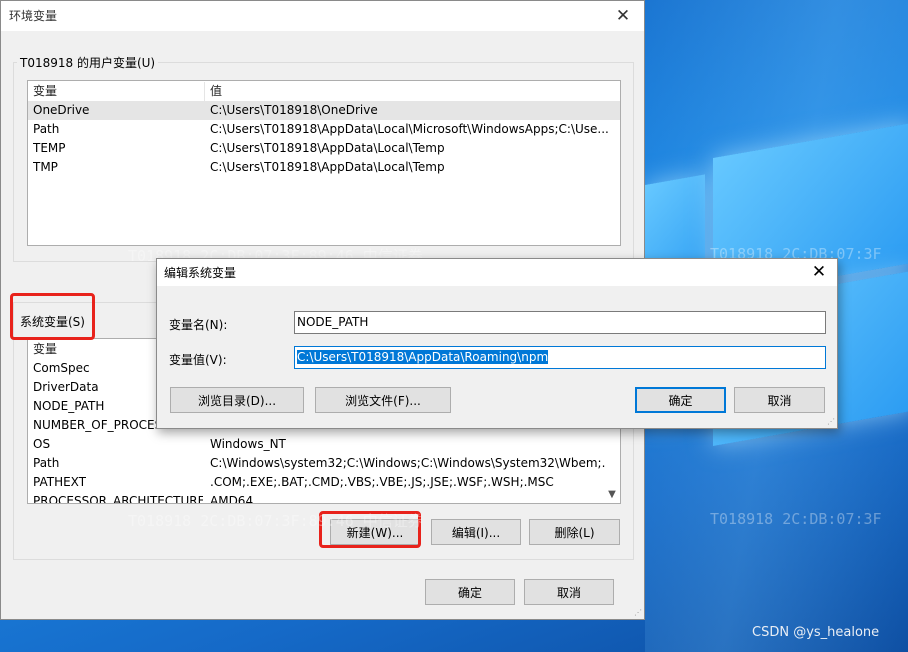 The image size is (908, 652). I want to click on variable-name: OS, so click(42, 444).